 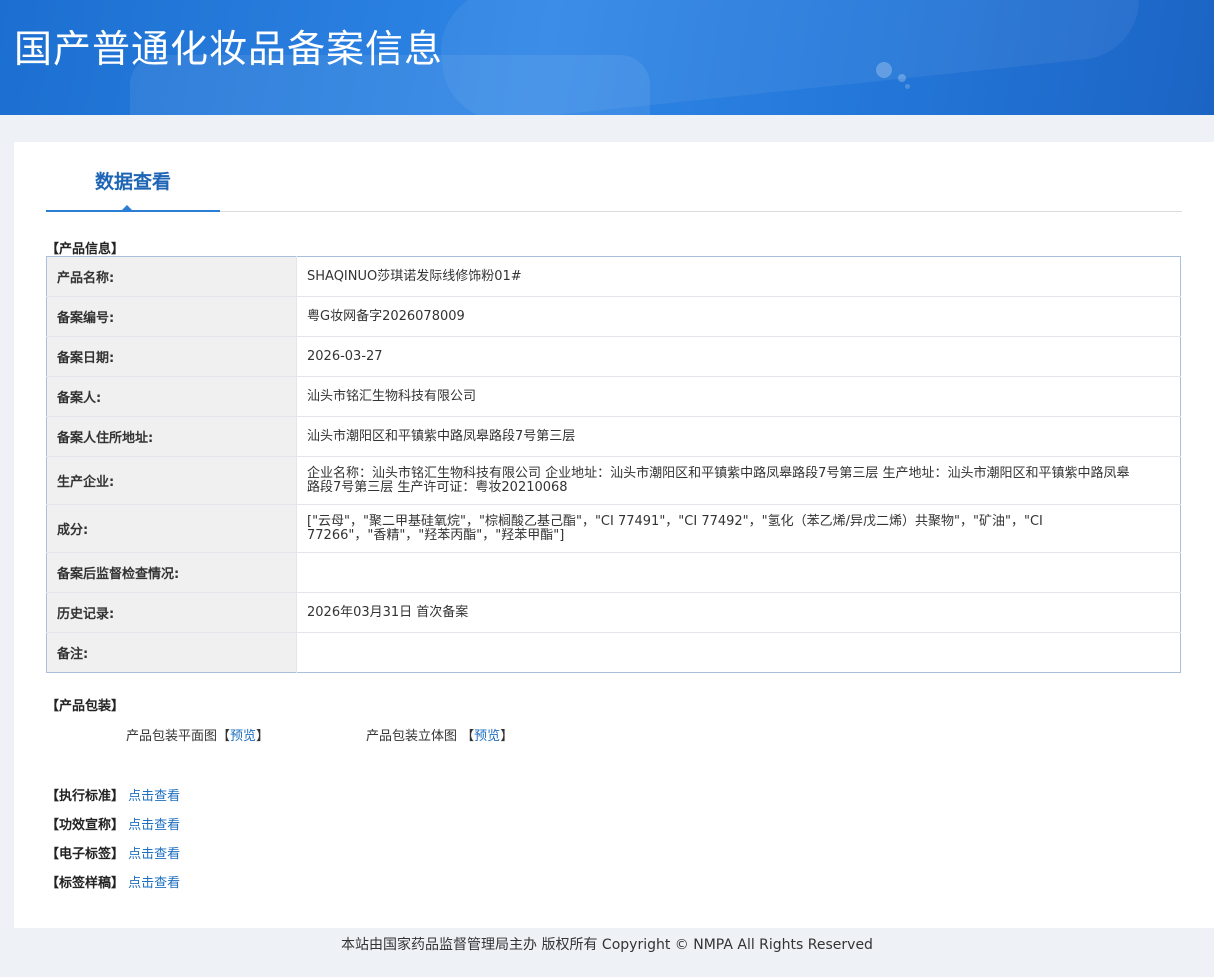 What do you see at coordinates (487, 736) in the screenshot?
I see `preview-3d-link: 预览` at bounding box center [487, 736].